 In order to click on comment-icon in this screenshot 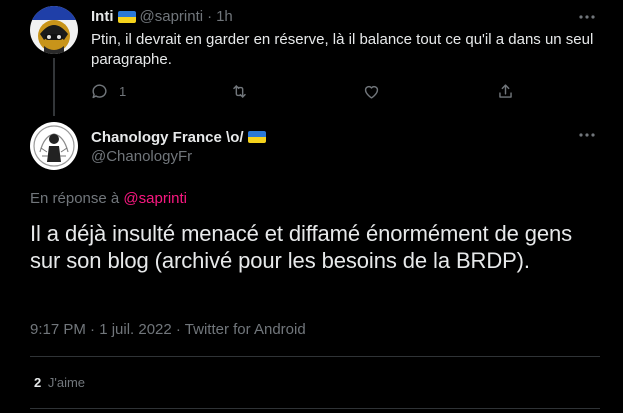, I will do `click(99, 90)`.